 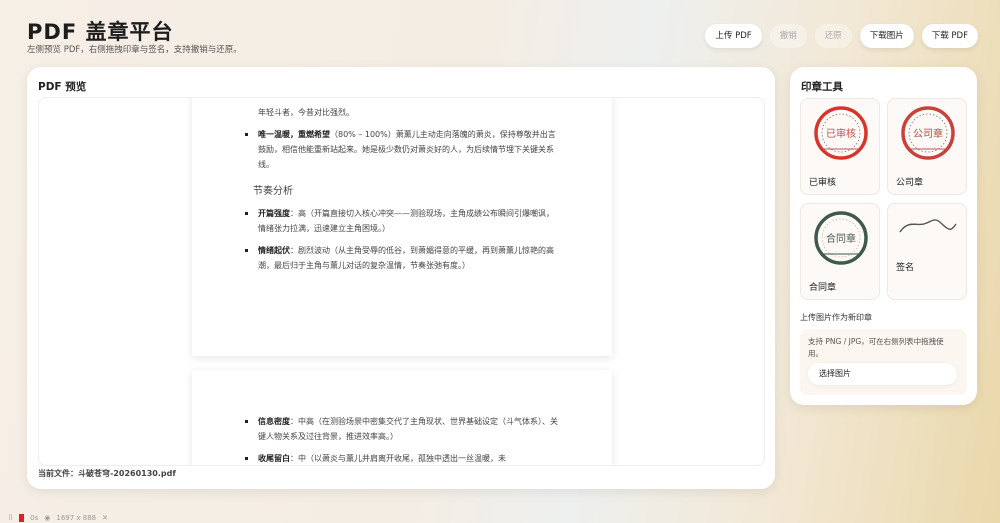 What do you see at coordinates (910, 183) in the screenshot?
I see `stamp-label: 公司章` at bounding box center [910, 183].